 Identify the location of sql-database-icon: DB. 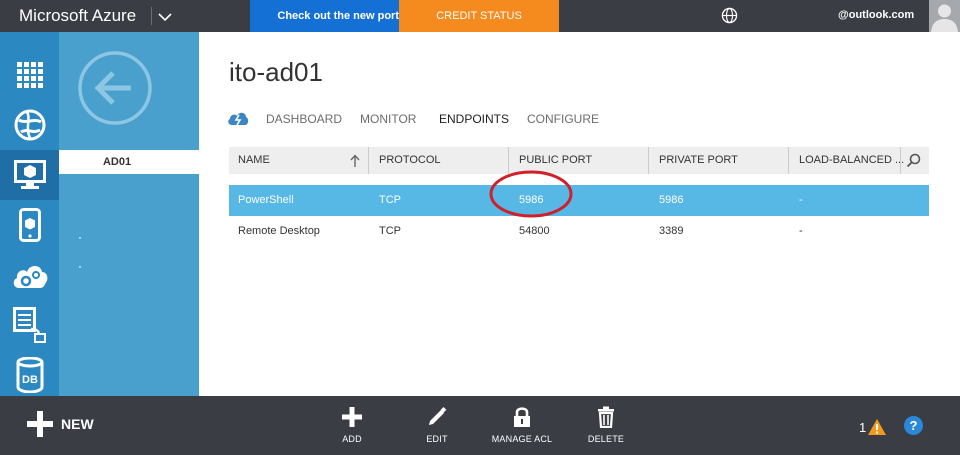
(29, 375).